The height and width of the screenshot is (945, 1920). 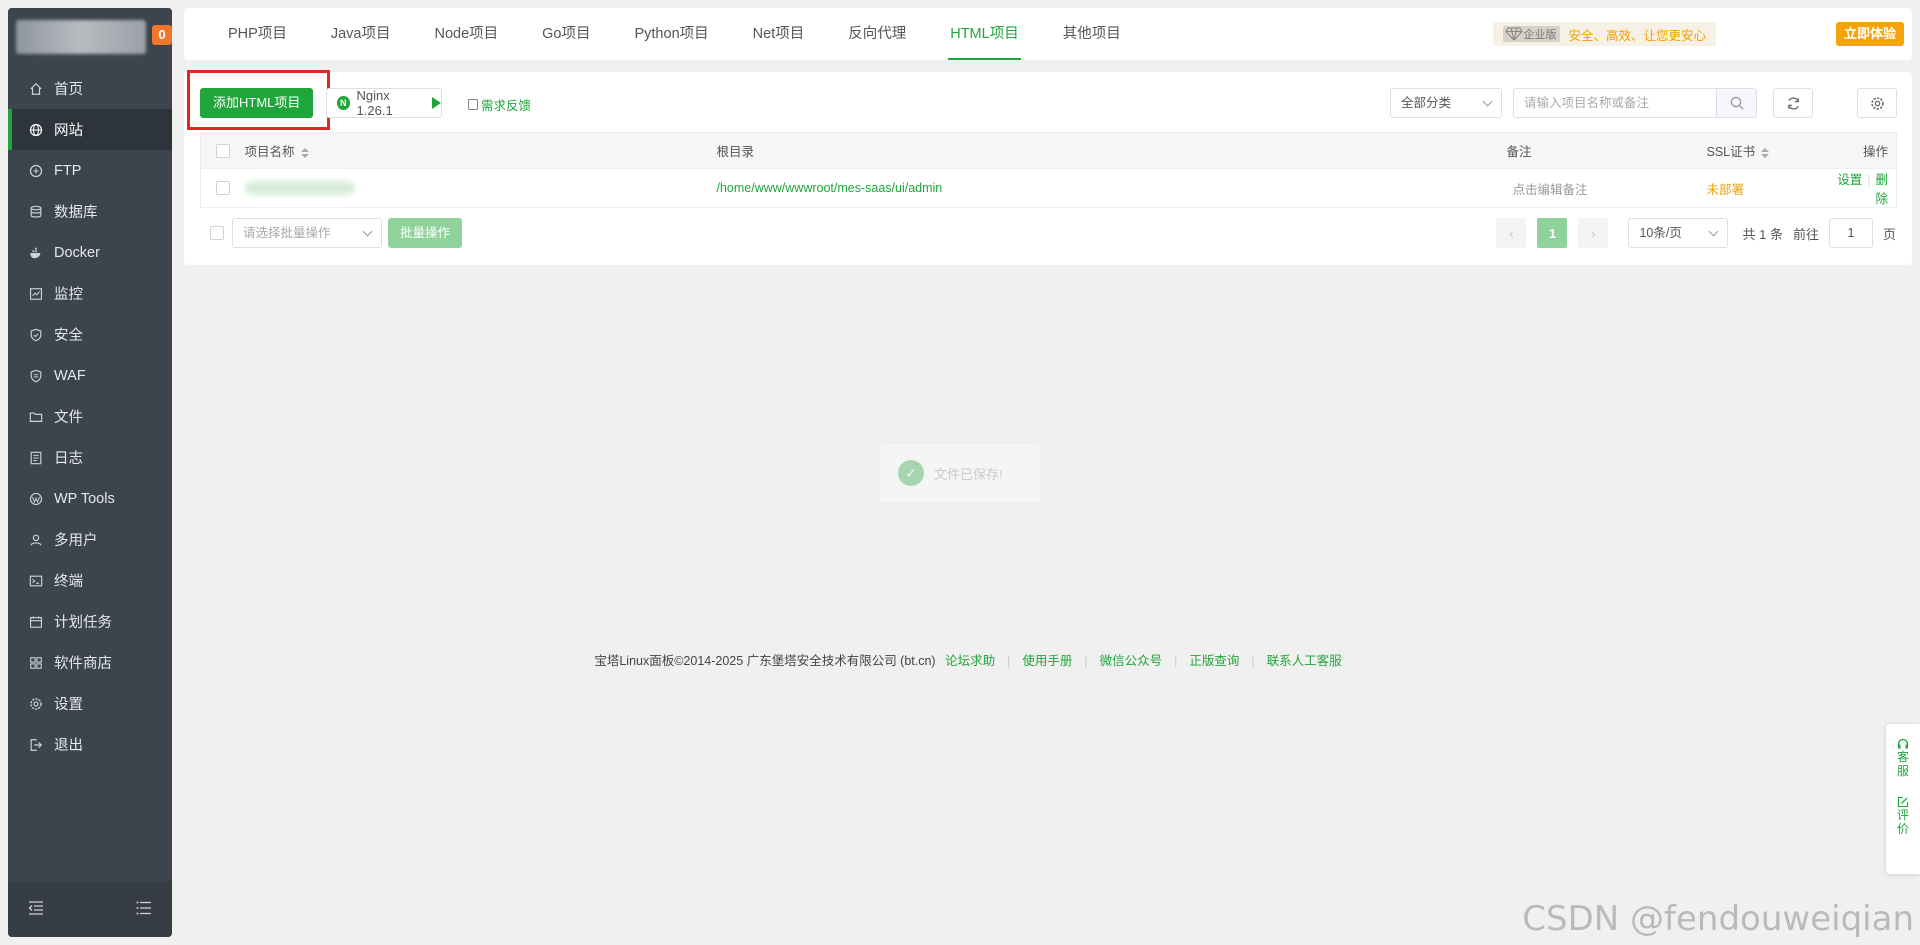 I want to click on footer-link-license: 正版查询, so click(x=1214, y=661).